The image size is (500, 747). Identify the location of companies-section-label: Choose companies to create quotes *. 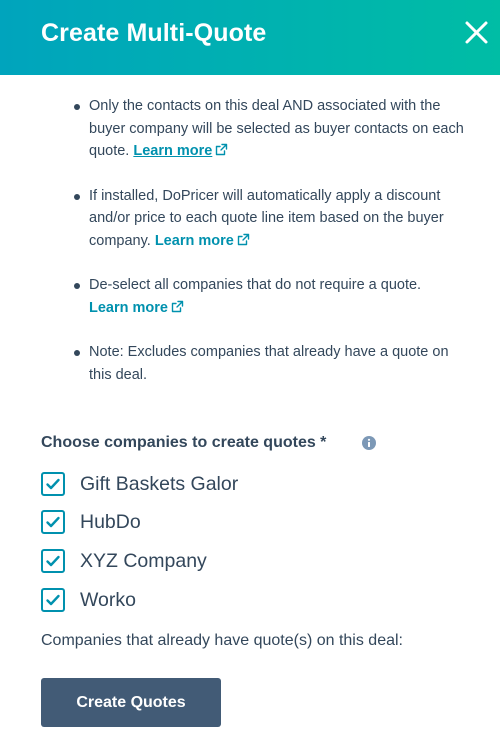
(184, 442).